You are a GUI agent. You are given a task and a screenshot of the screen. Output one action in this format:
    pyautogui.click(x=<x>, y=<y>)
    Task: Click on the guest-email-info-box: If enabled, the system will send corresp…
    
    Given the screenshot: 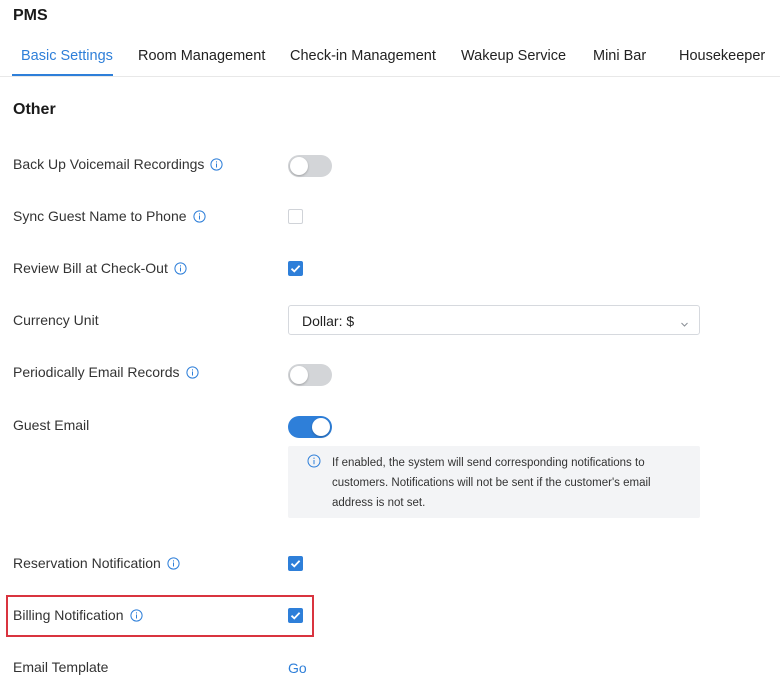 What is the action you would take?
    pyautogui.click(x=494, y=482)
    